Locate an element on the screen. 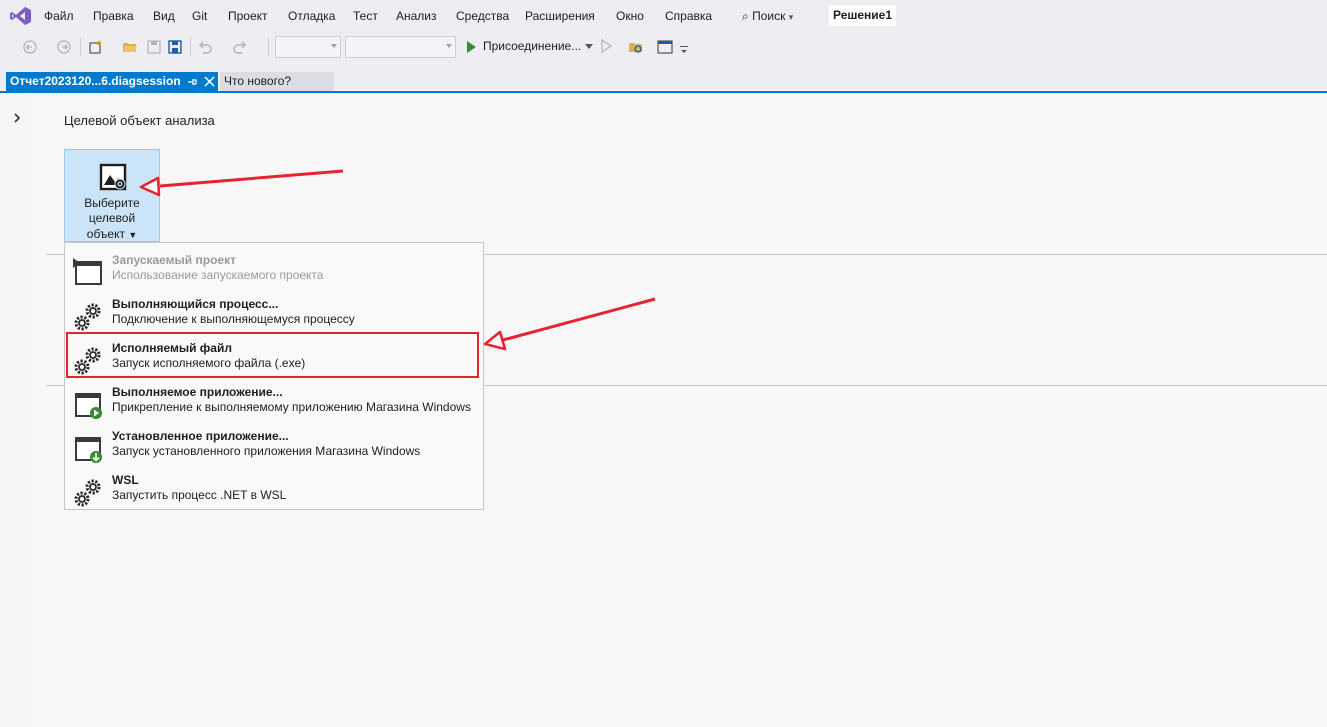  menu-git: Git is located at coordinates (199, 16).